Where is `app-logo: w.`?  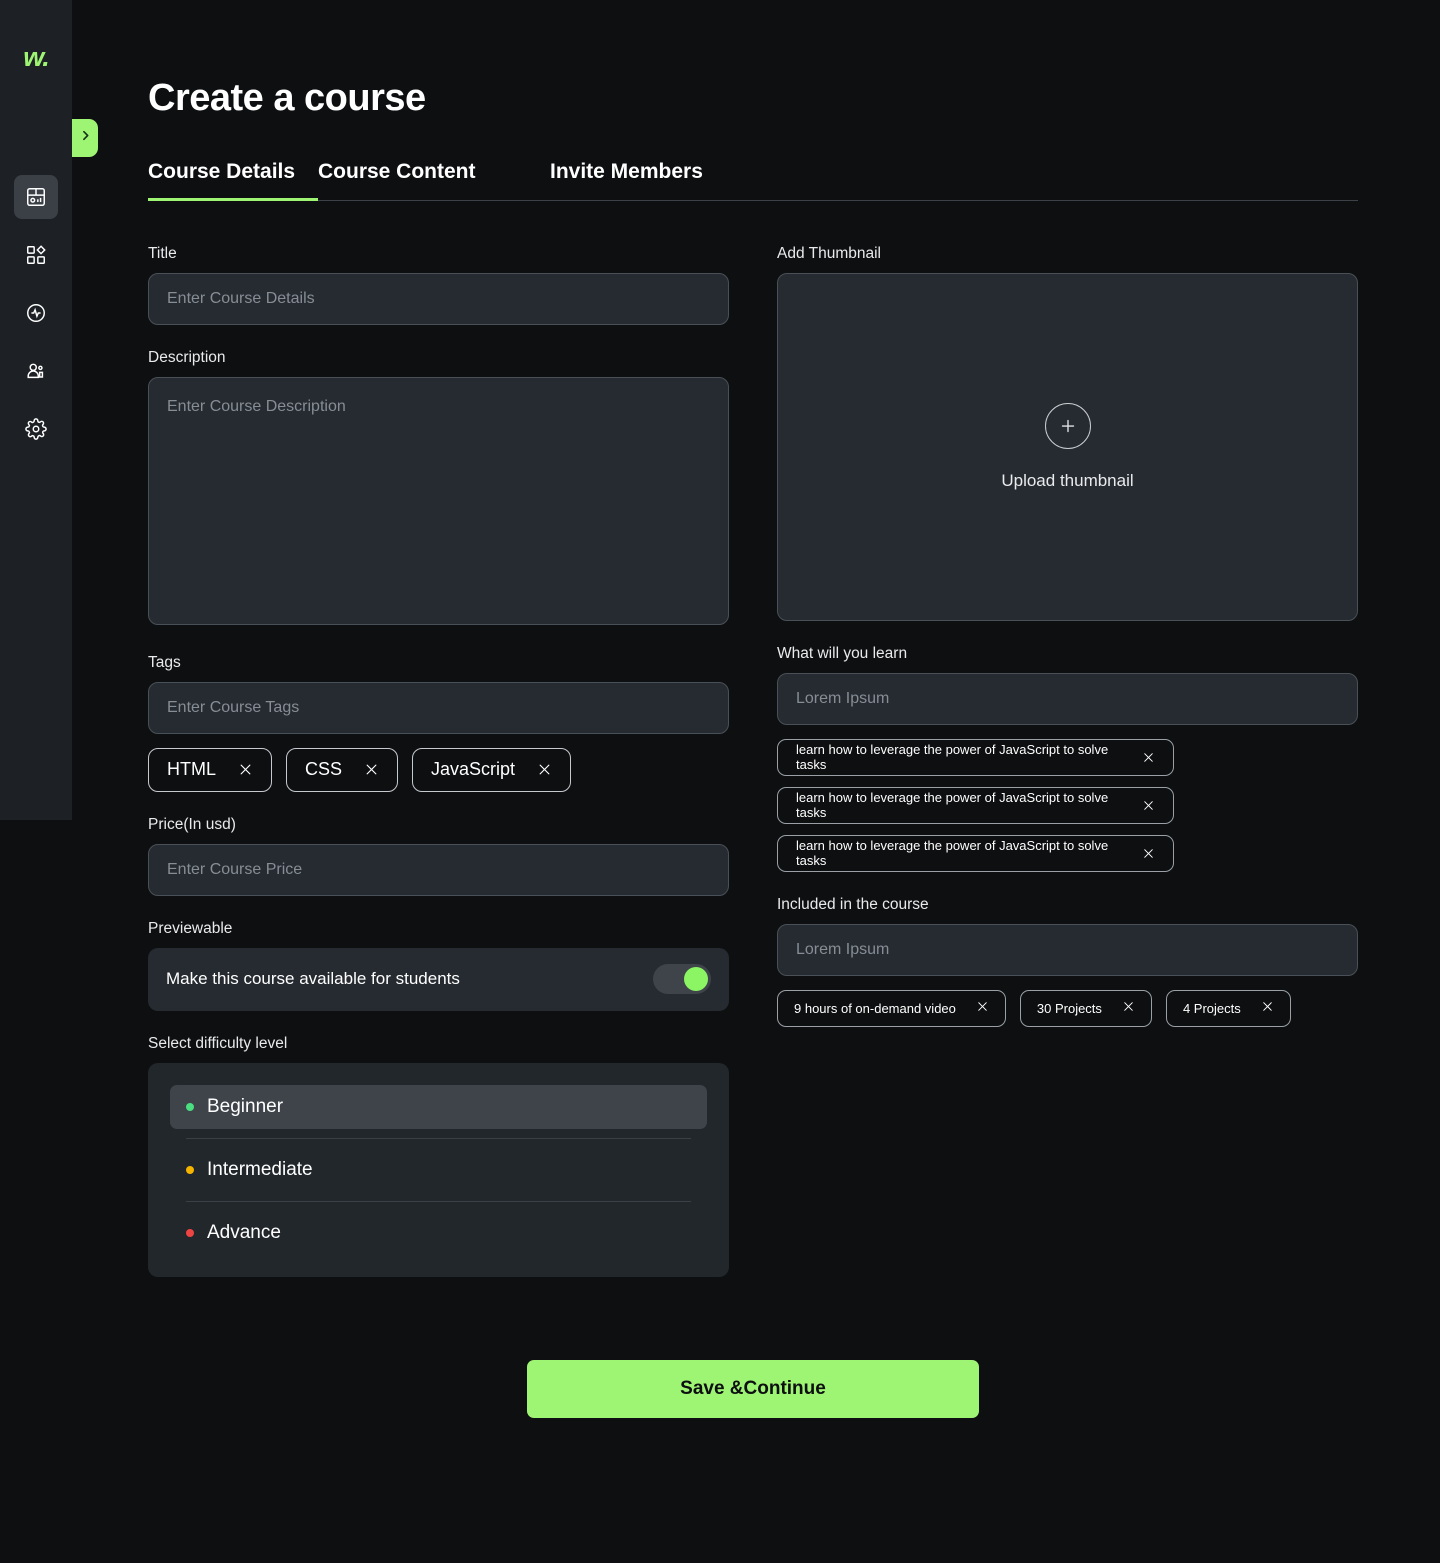 app-logo: w. is located at coordinates (36, 57).